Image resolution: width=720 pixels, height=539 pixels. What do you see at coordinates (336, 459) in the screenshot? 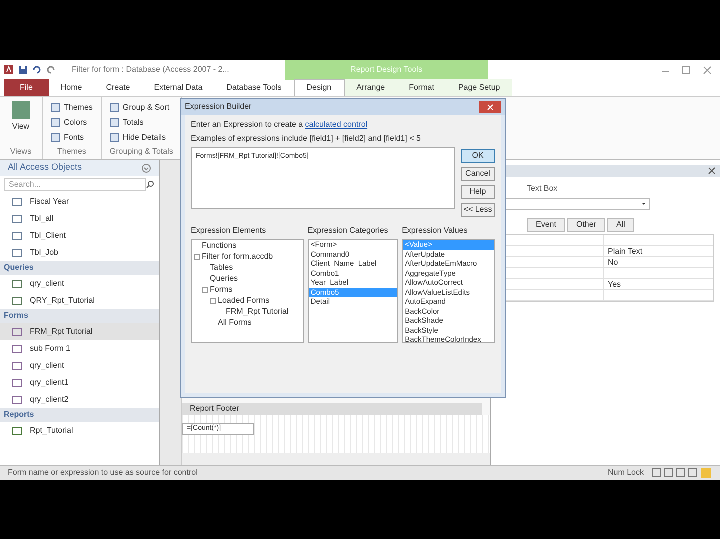
I see `horizontal-scrollbar` at bounding box center [336, 459].